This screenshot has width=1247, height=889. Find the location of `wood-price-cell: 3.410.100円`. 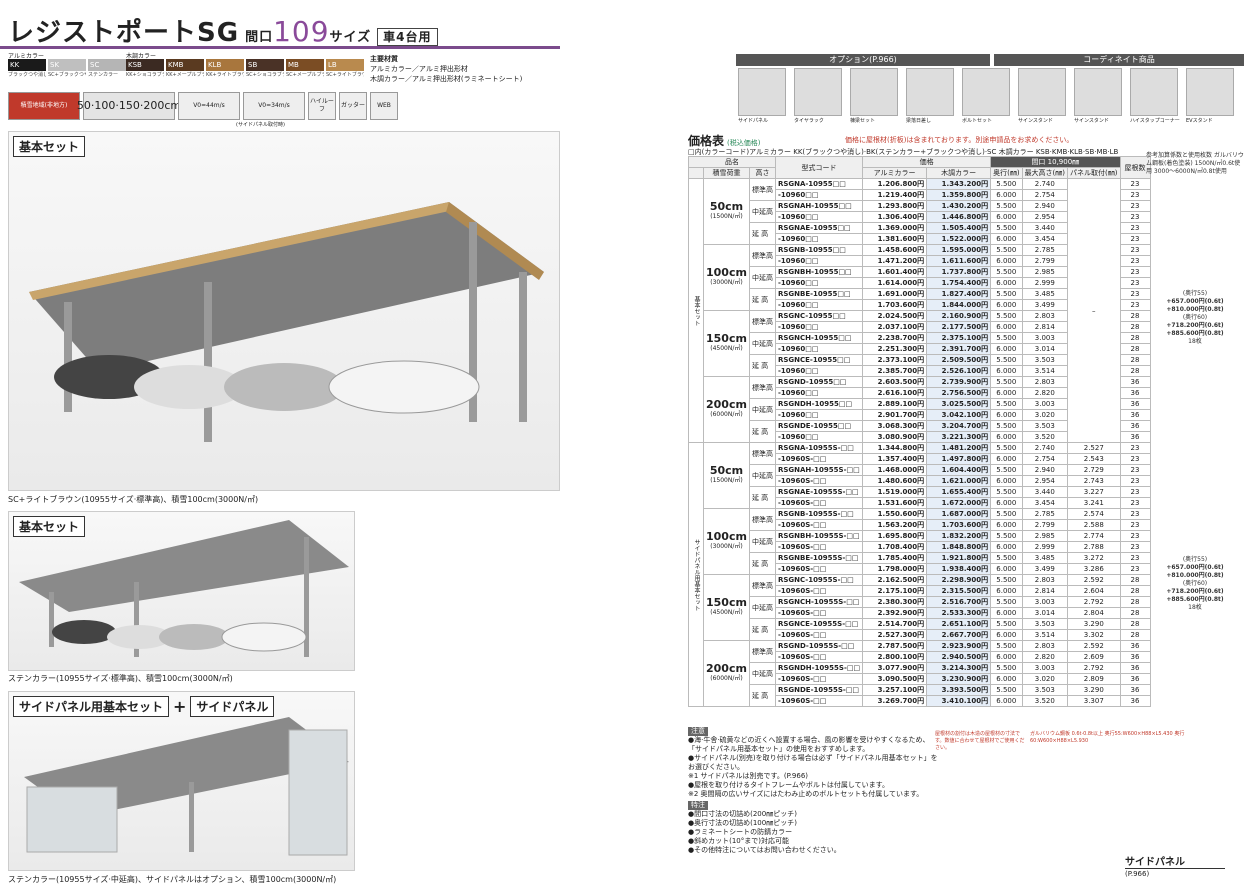

wood-price-cell: 3.410.100円 is located at coordinates (959, 701).